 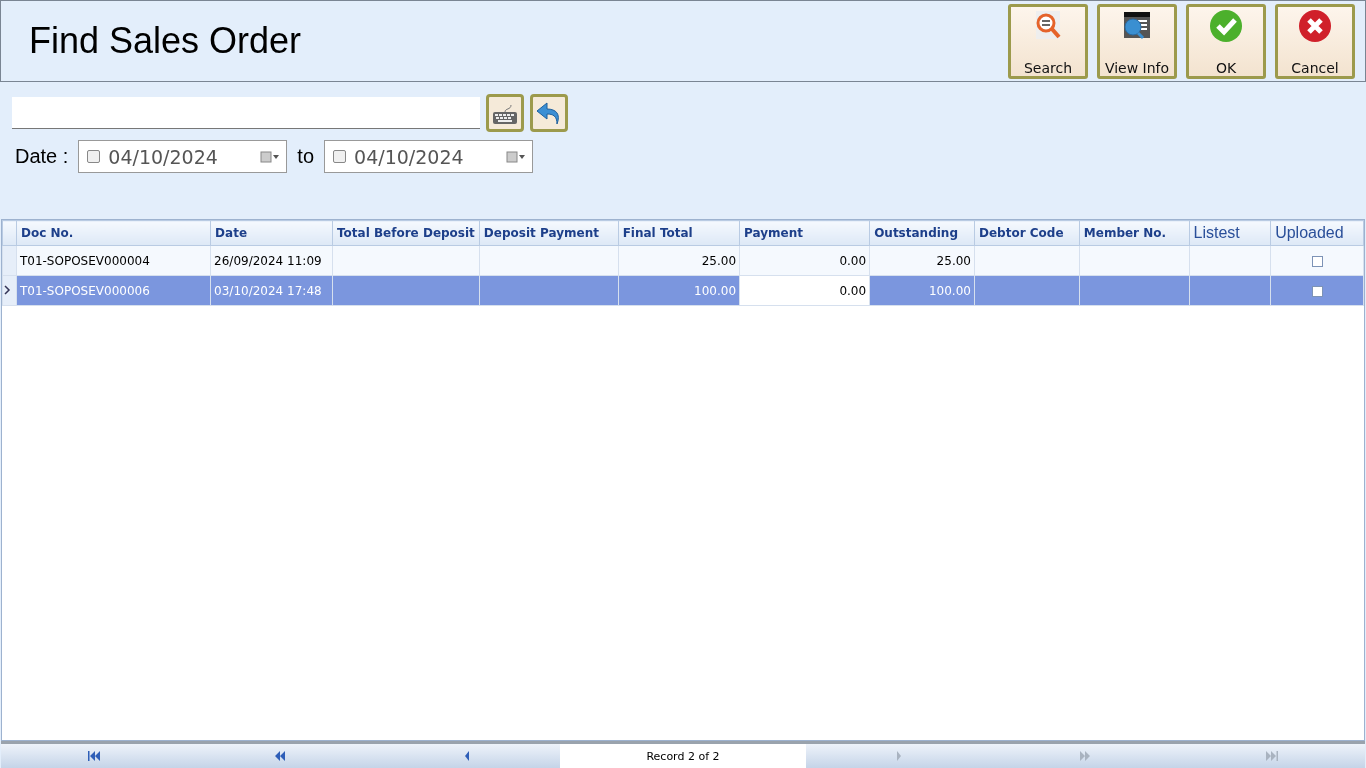 What do you see at coordinates (306, 156) in the screenshot?
I see `to-label: to` at bounding box center [306, 156].